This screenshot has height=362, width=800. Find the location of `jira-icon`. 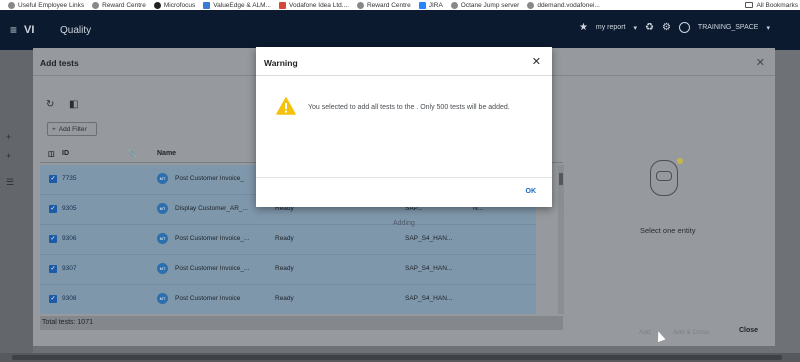

jira-icon is located at coordinates (422, 5).